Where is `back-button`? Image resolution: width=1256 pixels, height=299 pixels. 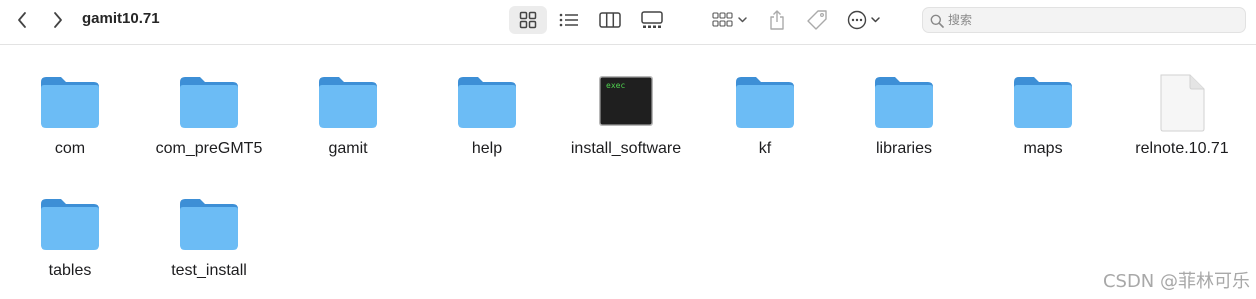 back-button is located at coordinates (22, 20).